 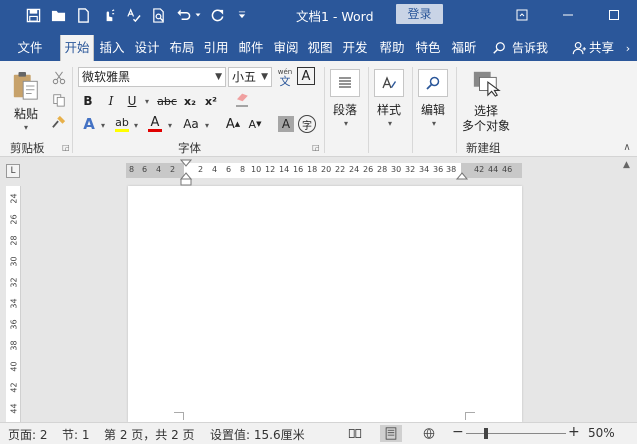 I want to click on indent-markers-icon, so click(x=186, y=172).